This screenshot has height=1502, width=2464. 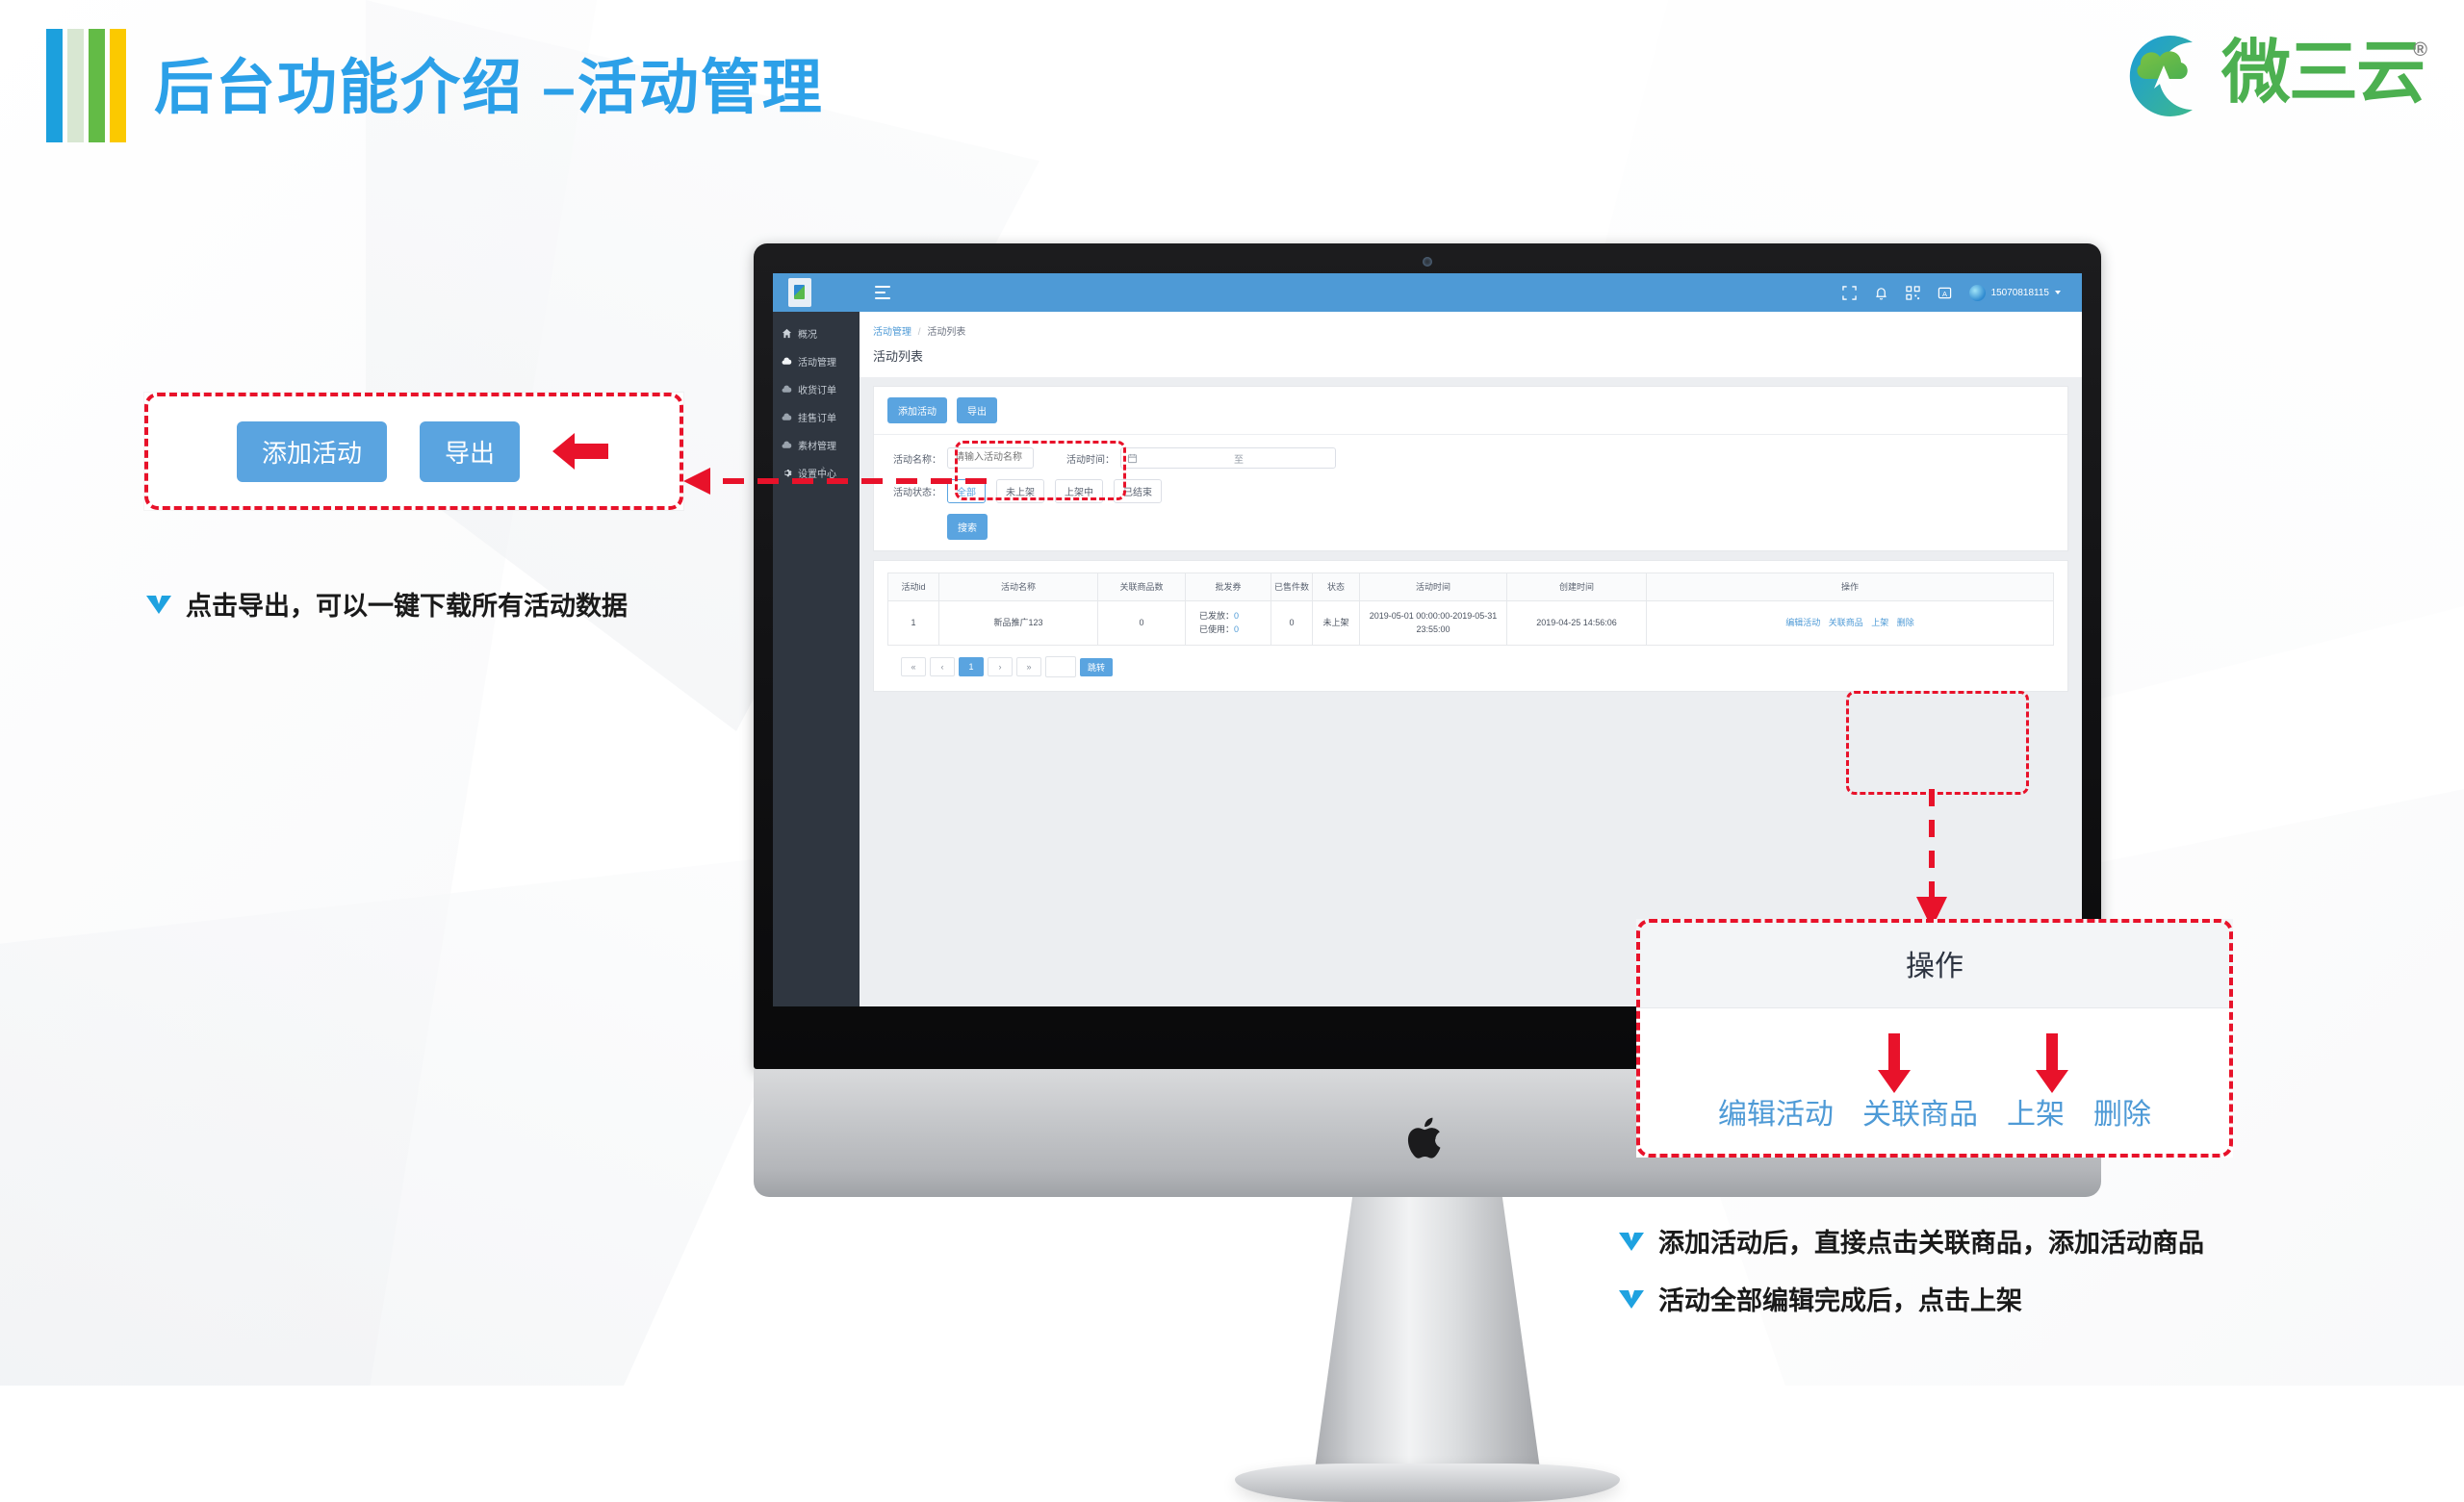 What do you see at coordinates (1237, 617) in the screenshot?
I see `coupon-issued-value: 0` at bounding box center [1237, 617].